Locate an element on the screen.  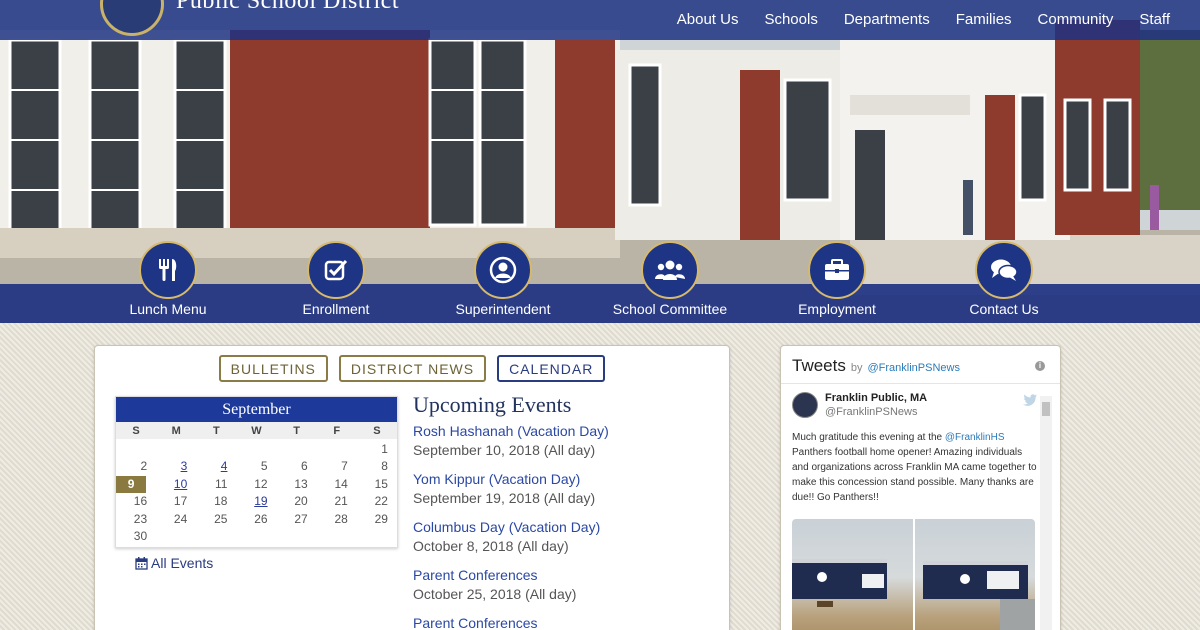
tweets-scrollbar is located at coordinates (1046, 513).